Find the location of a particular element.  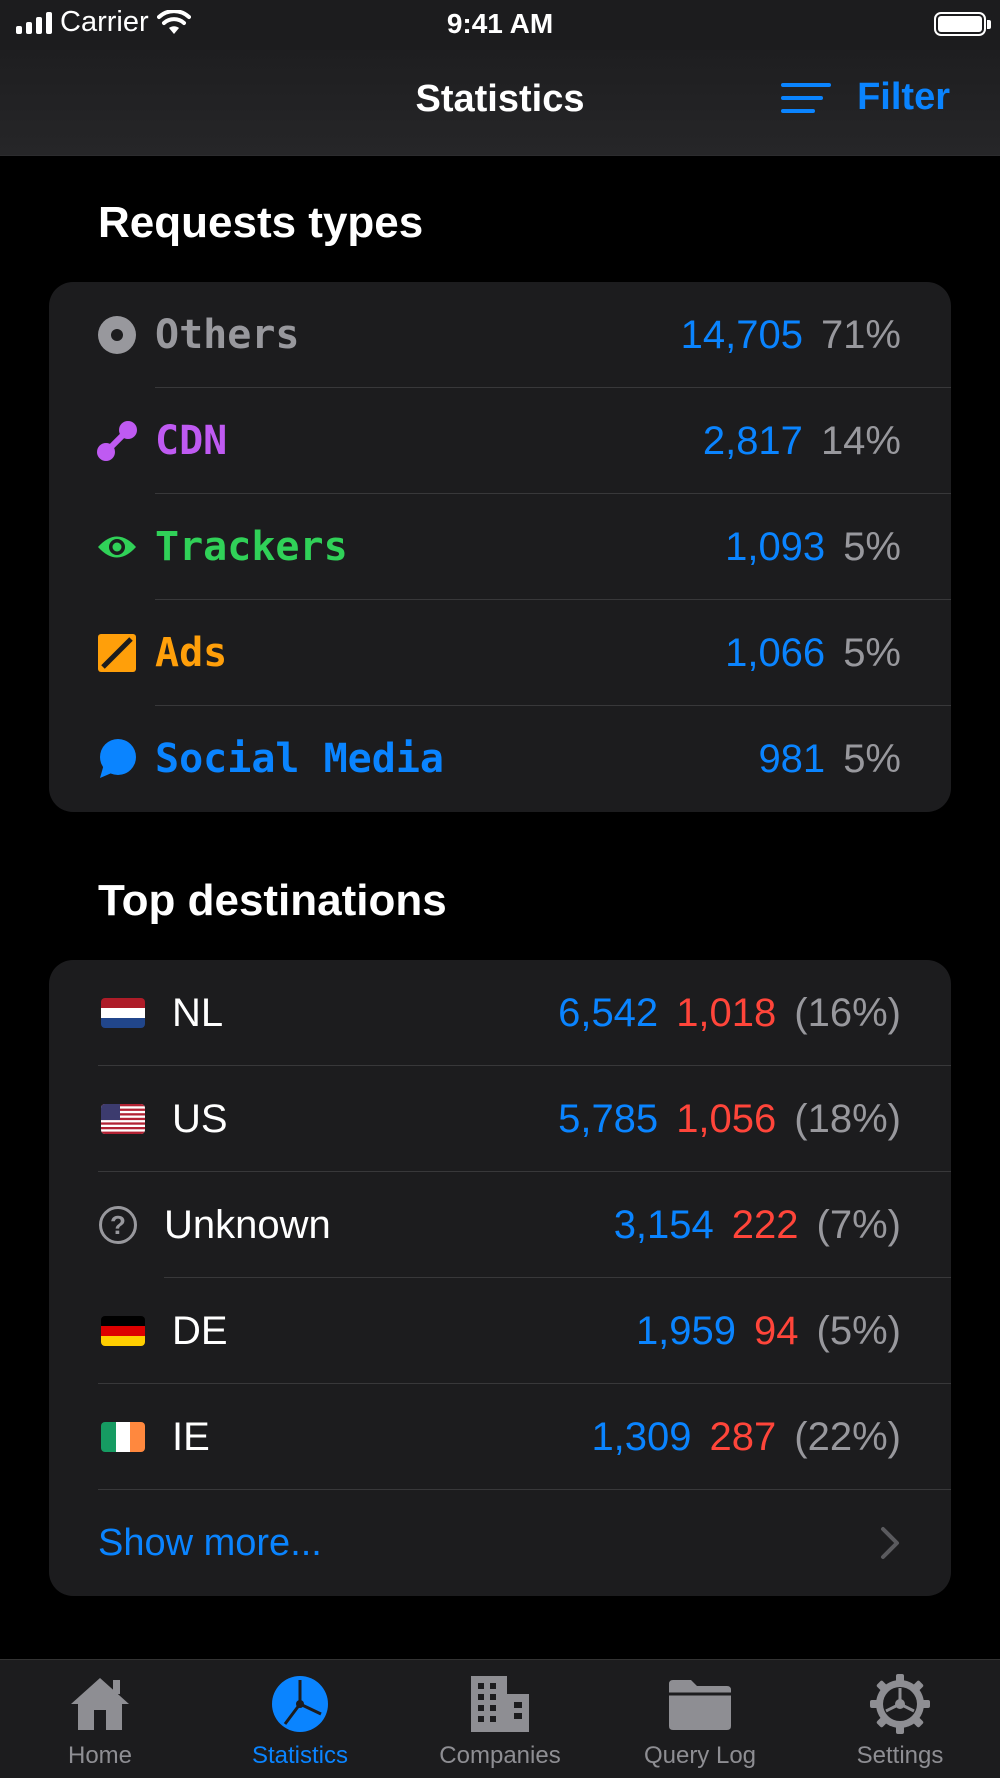

destination-blocked: 94 is located at coordinates (776, 1330).